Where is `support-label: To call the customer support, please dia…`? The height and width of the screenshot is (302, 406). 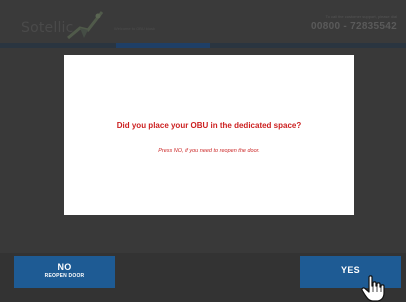
support-label: To call the customer support, please dia… is located at coordinates (361, 16).